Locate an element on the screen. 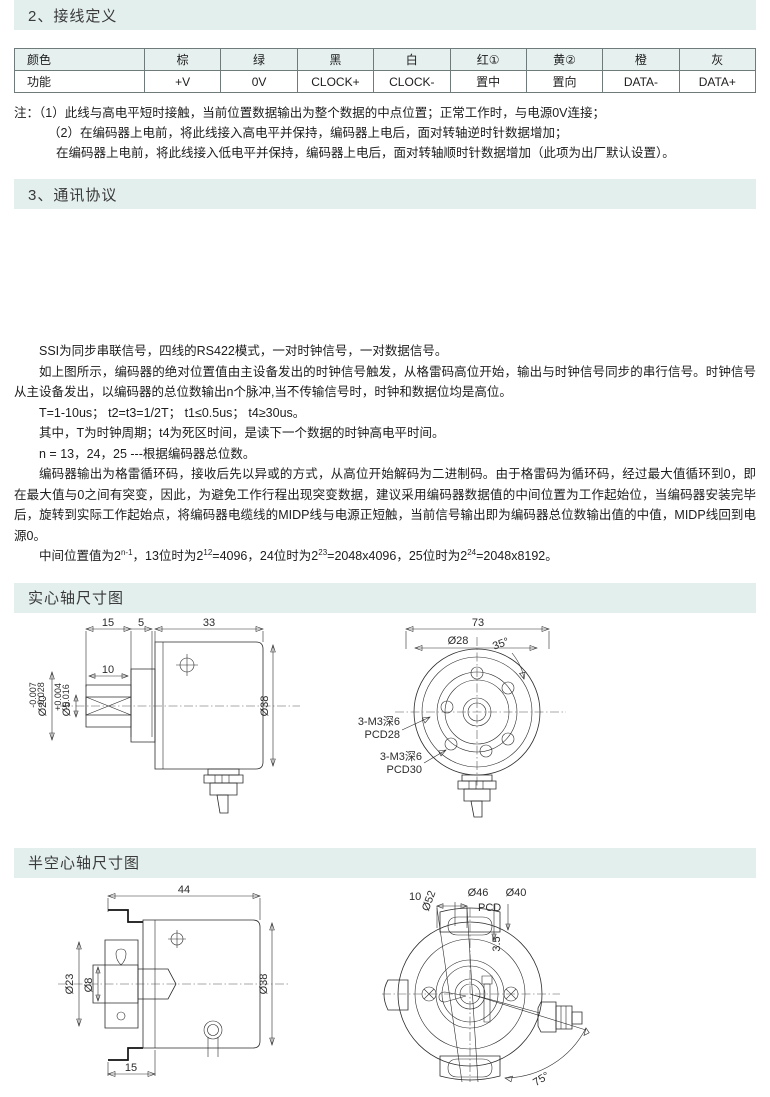 The width and height of the screenshot is (770, 1097). hollow-dim-15: 15 is located at coordinates (131, 1068).